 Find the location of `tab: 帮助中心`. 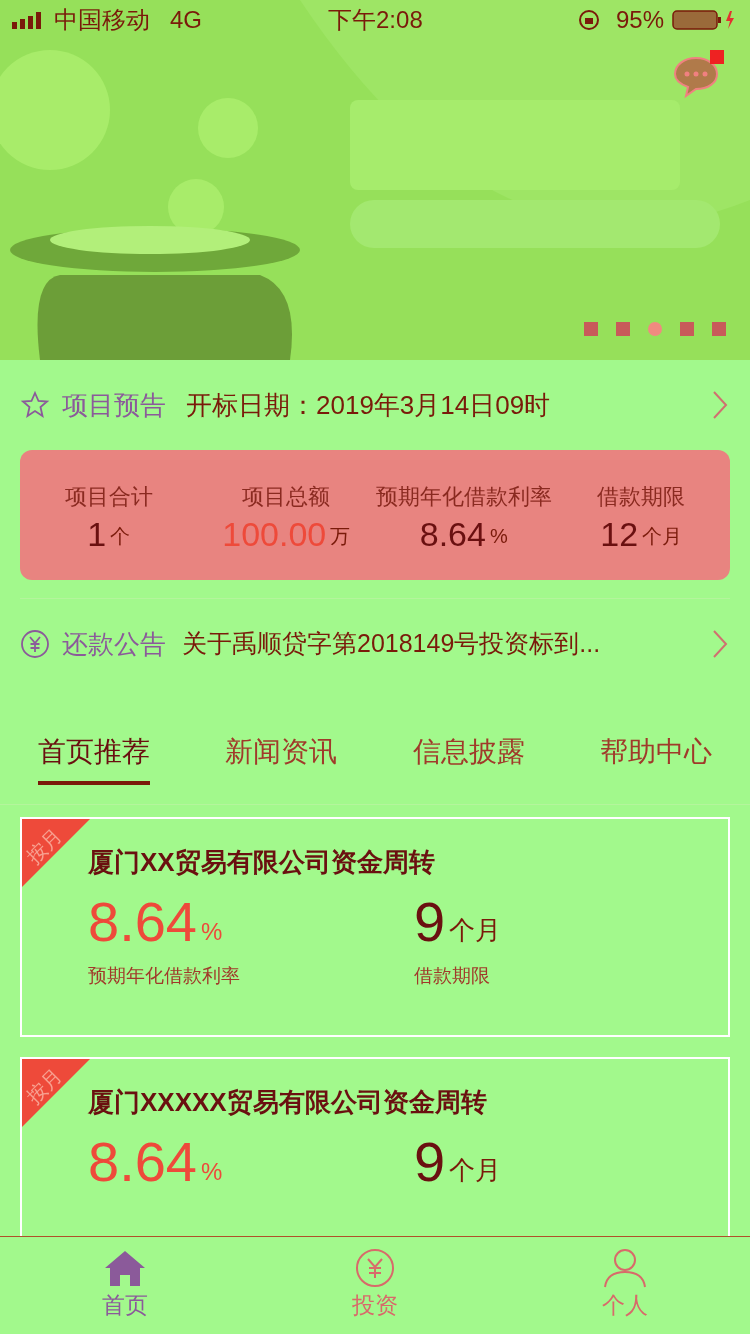

tab: 帮助中心 is located at coordinates (656, 758).